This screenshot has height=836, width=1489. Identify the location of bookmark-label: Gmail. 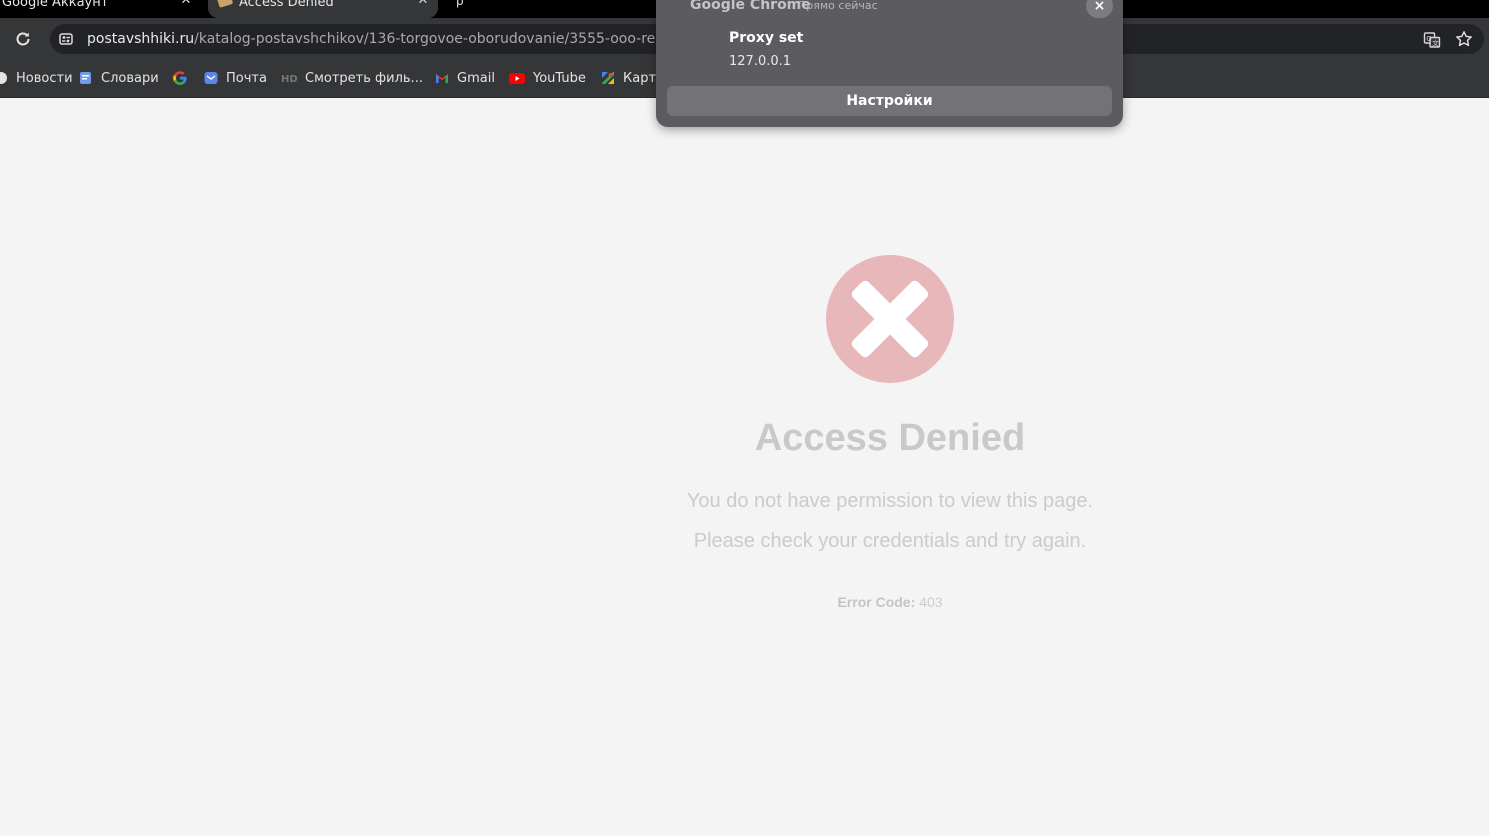
(476, 78).